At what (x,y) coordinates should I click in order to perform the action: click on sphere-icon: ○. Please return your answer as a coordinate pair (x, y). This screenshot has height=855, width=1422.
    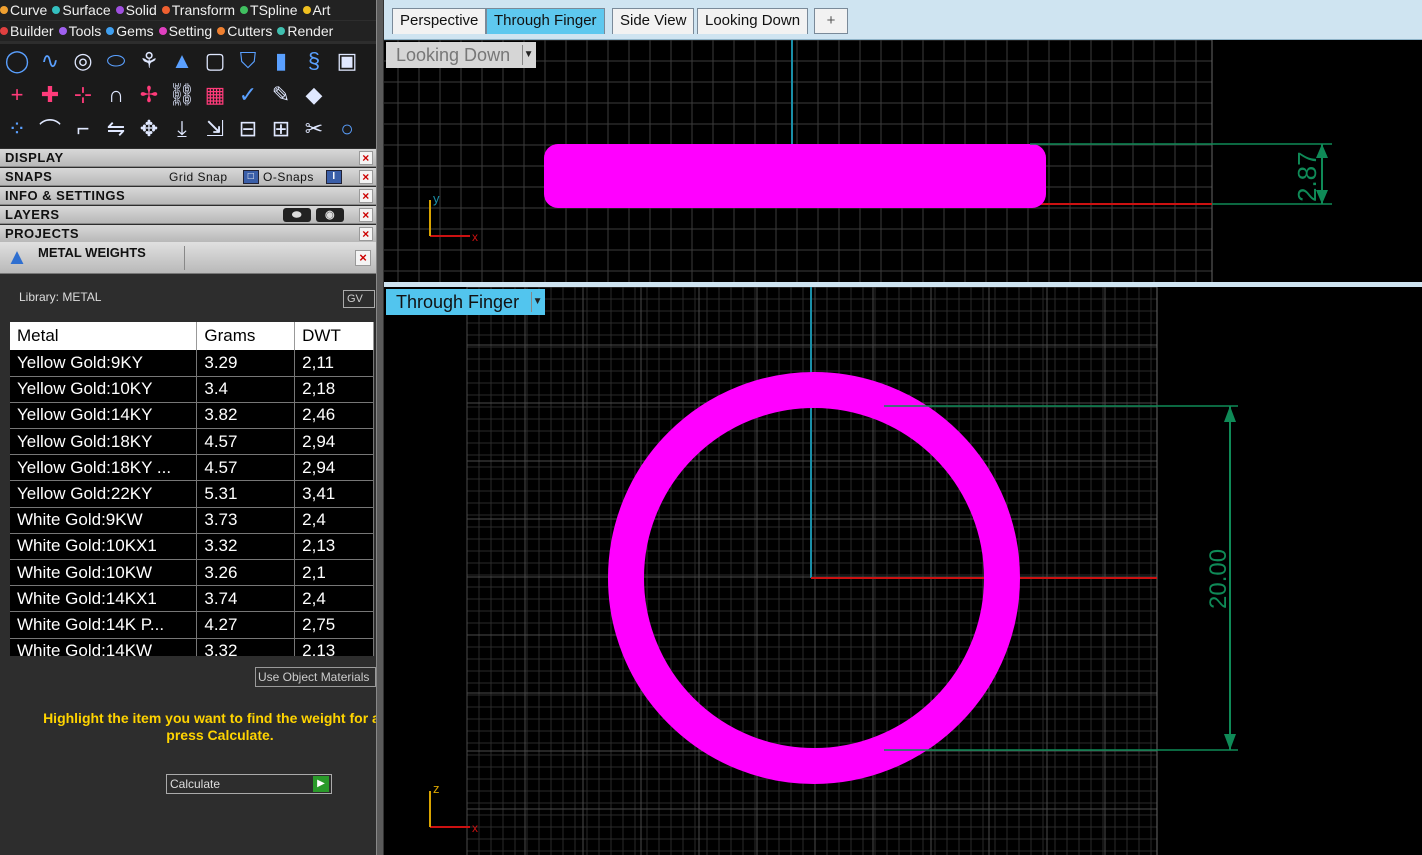
    Looking at the image, I should click on (347, 129).